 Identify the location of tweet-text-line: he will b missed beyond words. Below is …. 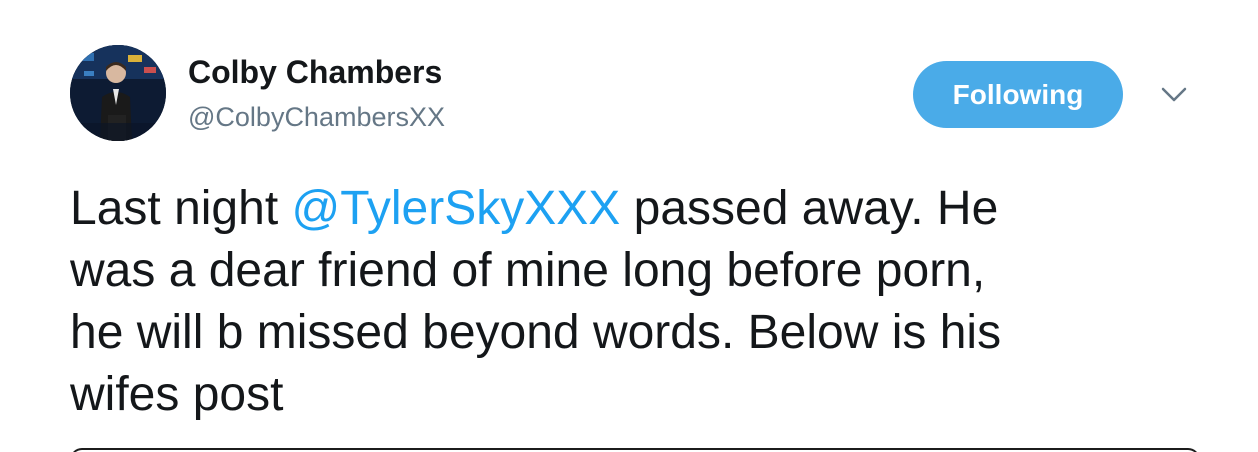
(536, 332).